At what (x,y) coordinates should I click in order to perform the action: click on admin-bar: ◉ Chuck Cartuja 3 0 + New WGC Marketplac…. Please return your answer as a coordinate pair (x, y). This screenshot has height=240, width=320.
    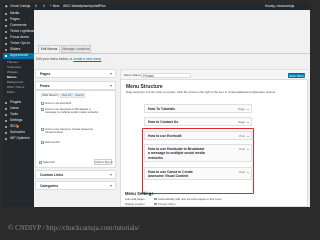
    Looking at the image, I should click on (156, 6).